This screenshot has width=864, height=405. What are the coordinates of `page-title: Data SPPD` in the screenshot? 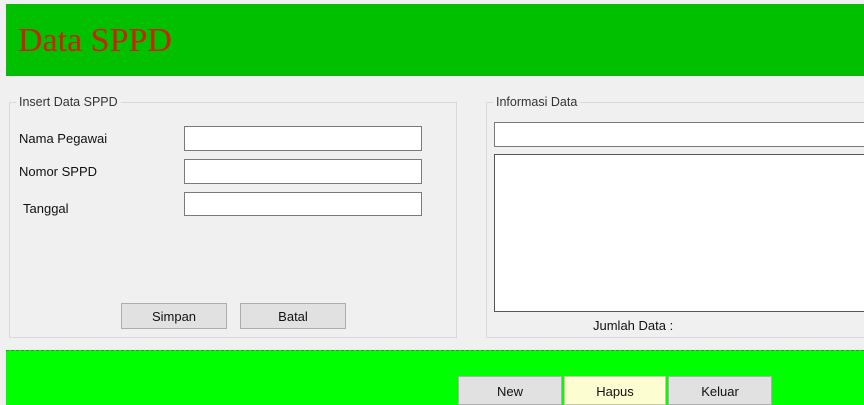 It's located at (95, 40).